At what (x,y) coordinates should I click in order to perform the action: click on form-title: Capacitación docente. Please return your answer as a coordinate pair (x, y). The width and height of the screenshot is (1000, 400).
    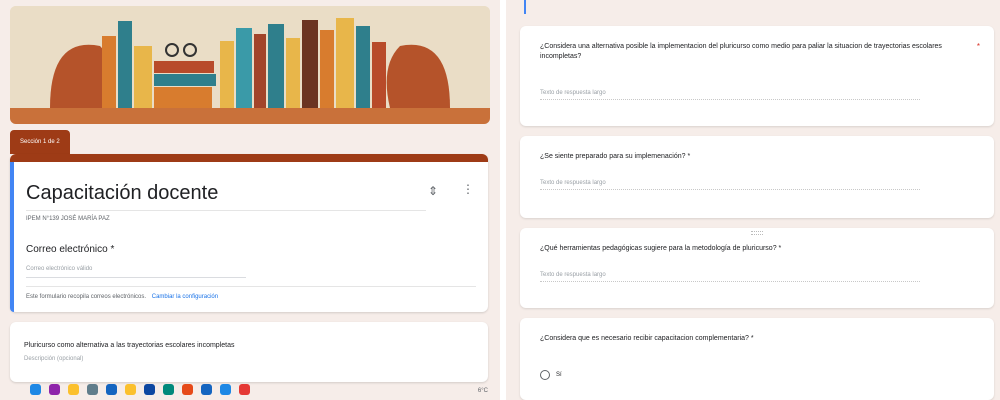
    Looking at the image, I should click on (122, 193).